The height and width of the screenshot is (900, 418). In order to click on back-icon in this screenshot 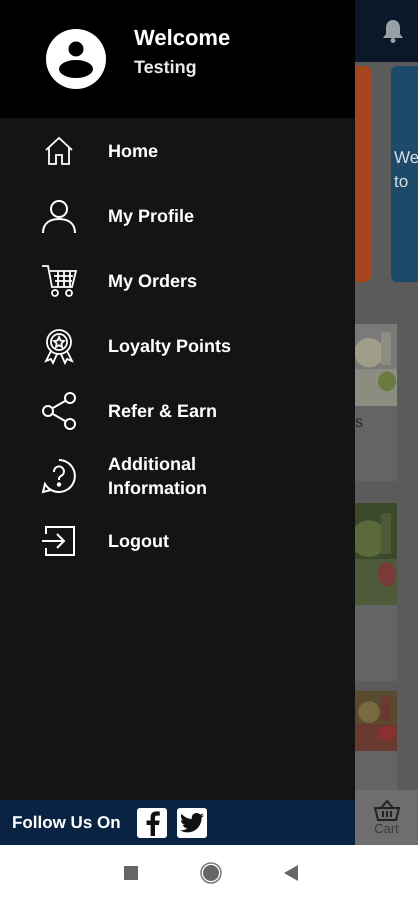, I will do `click(291, 872)`.